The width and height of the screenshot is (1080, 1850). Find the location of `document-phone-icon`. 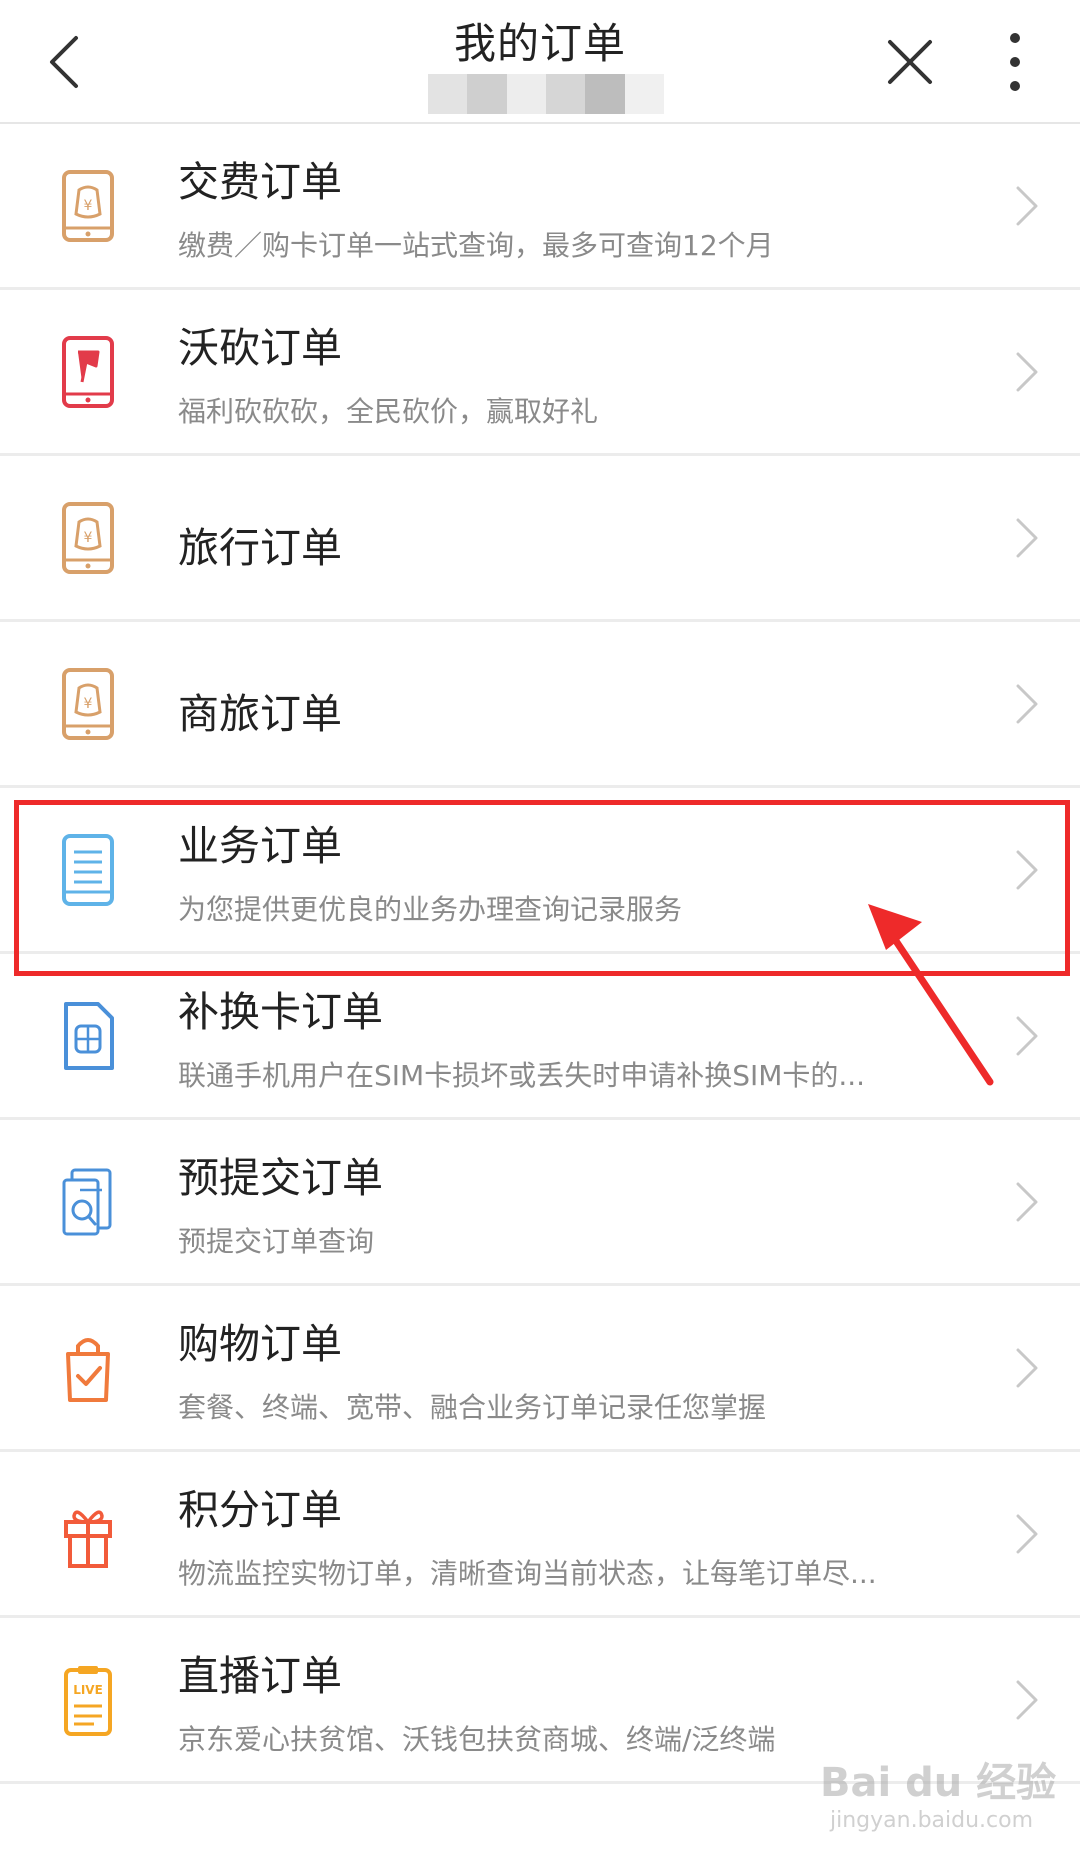

document-phone-icon is located at coordinates (88, 869).